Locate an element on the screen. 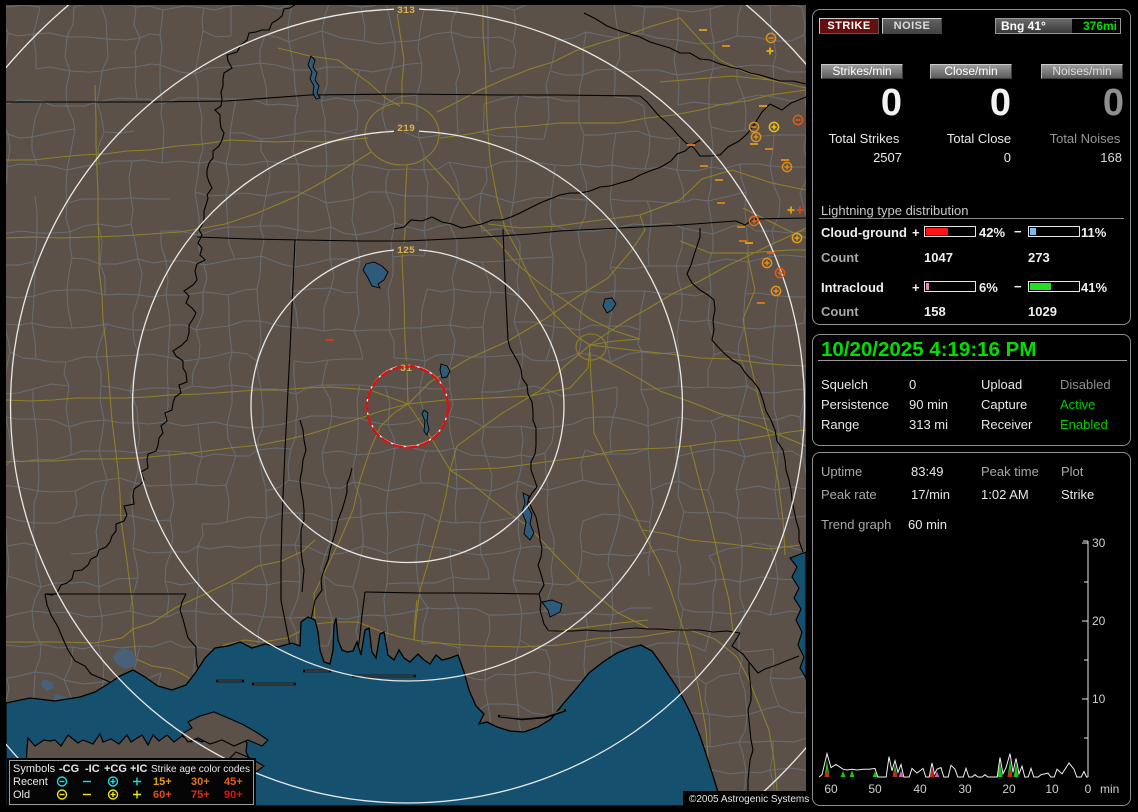 This screenshot has width=1138, height=812. svg-text: 0 is located at coordinates (1088, 789).